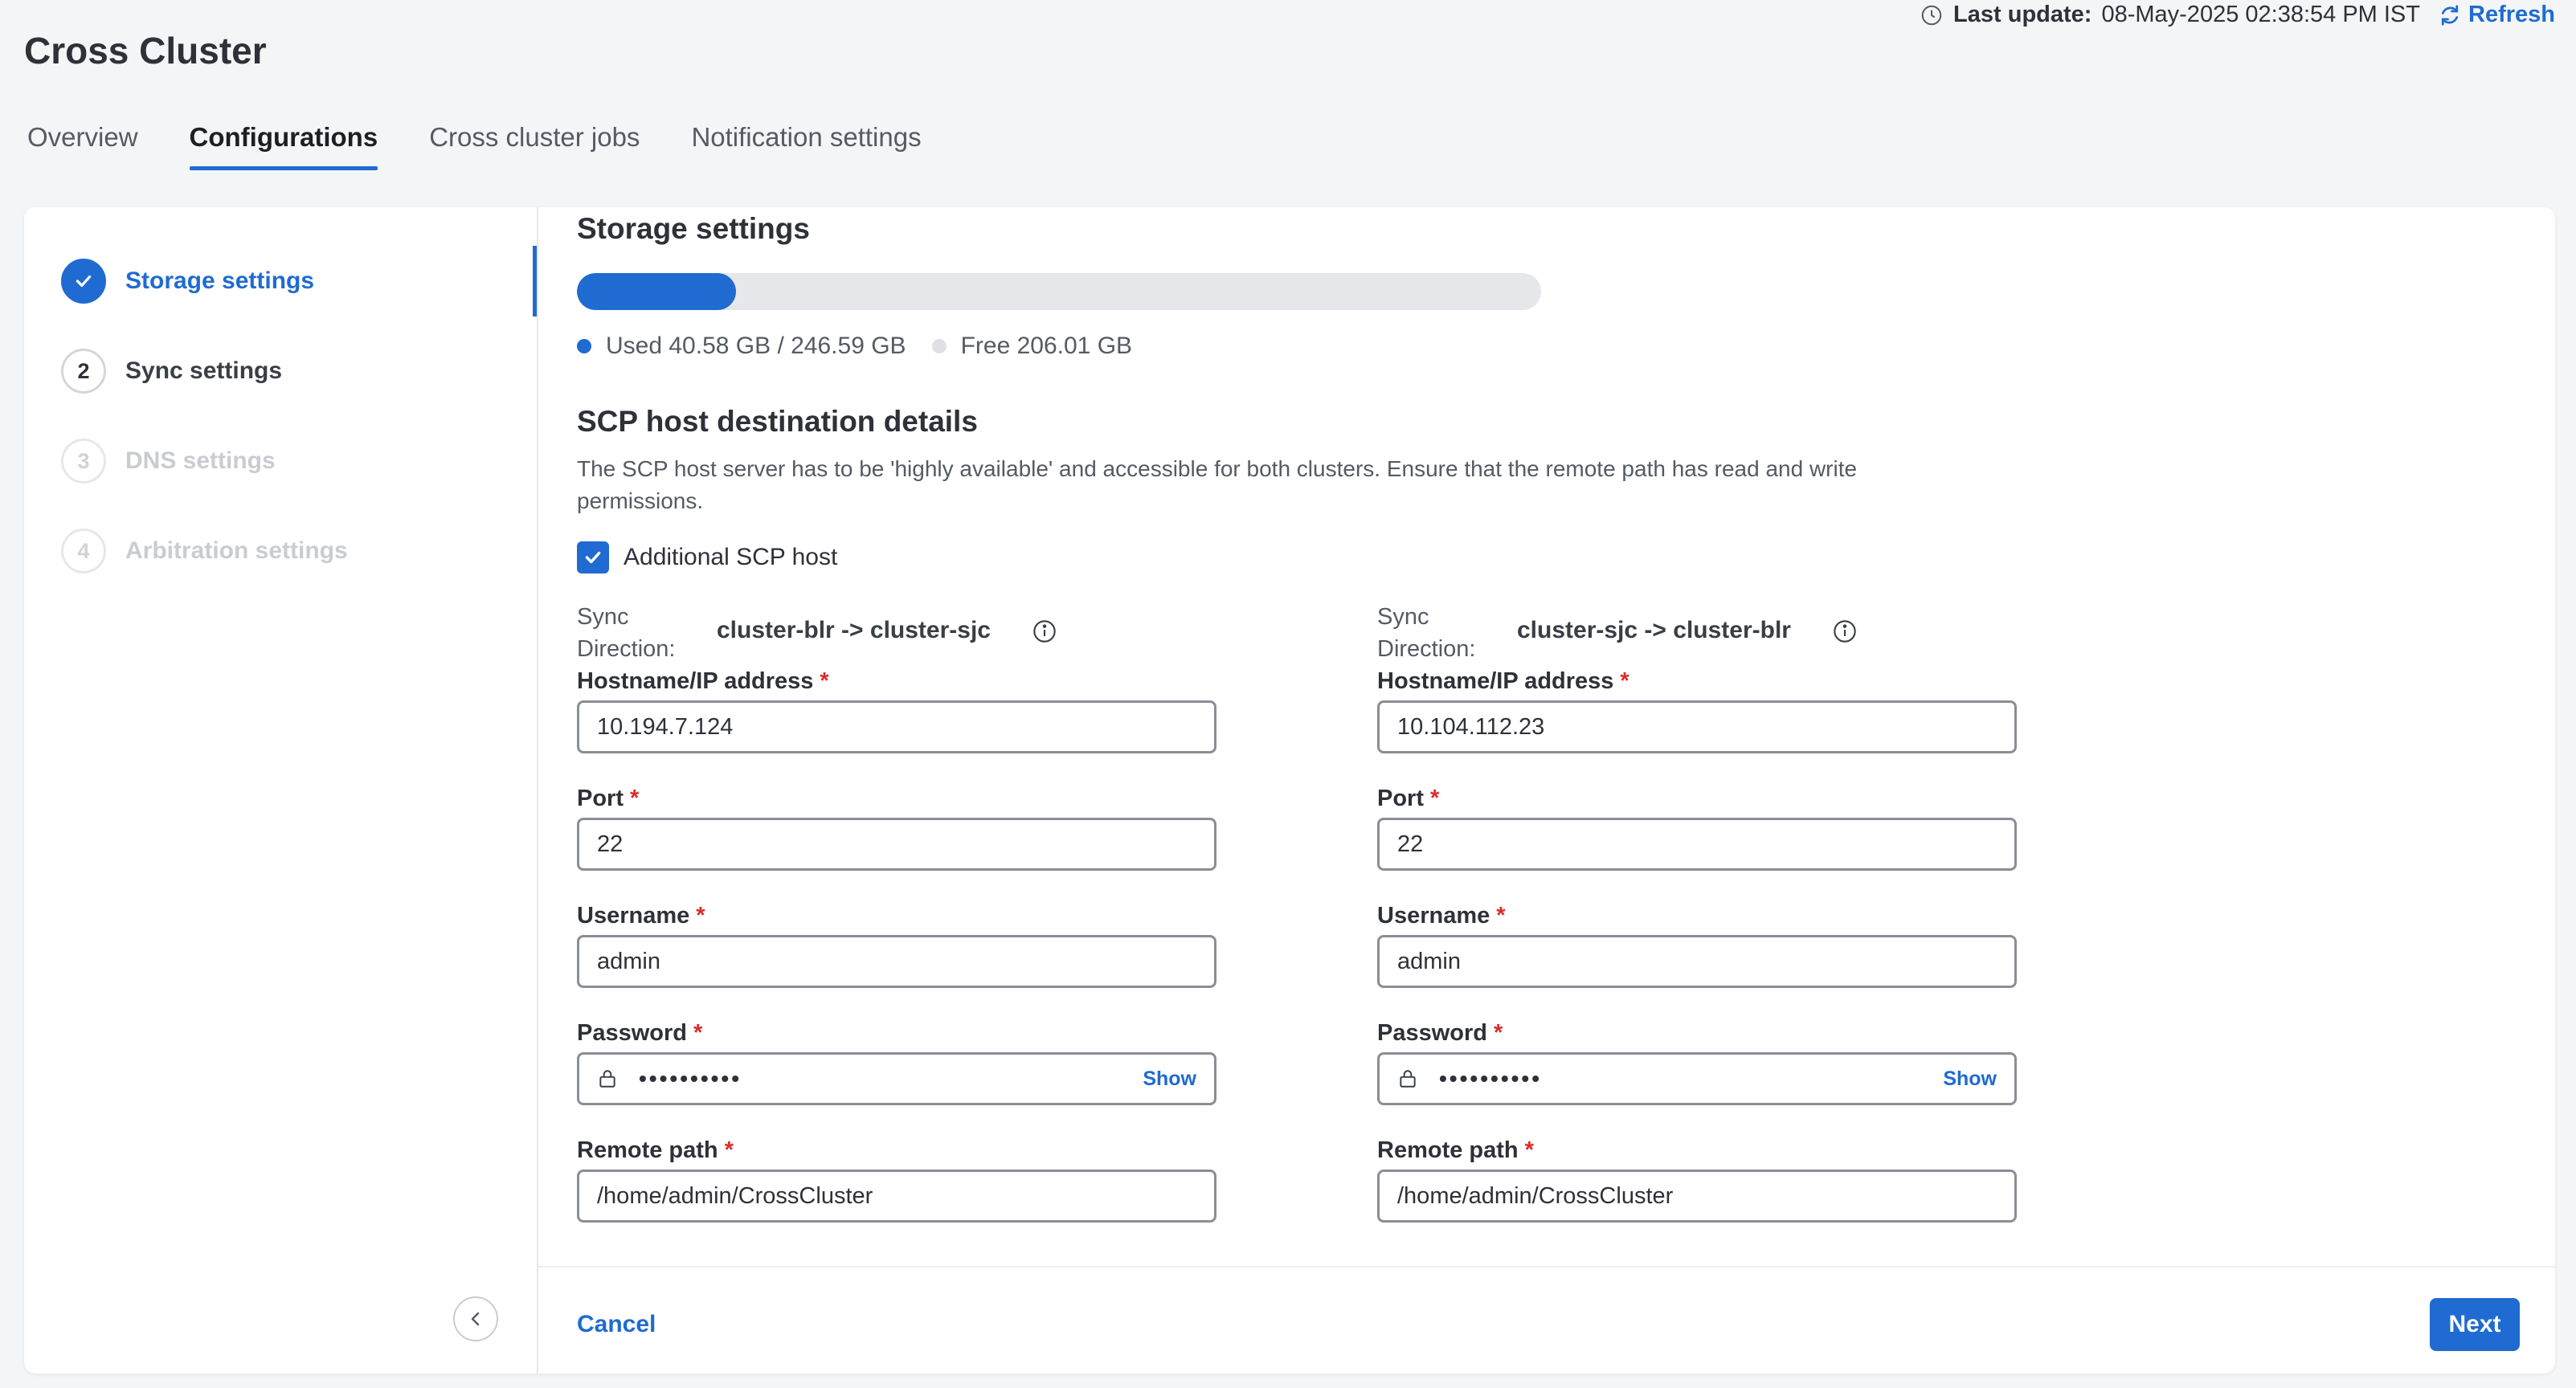 This screenshot has width=2576, height=1388. What do you see at coordinates (731, 557) in the screenshot?
I see `checkbox-label: Additional SCP host` at bounding box center [731, 557].